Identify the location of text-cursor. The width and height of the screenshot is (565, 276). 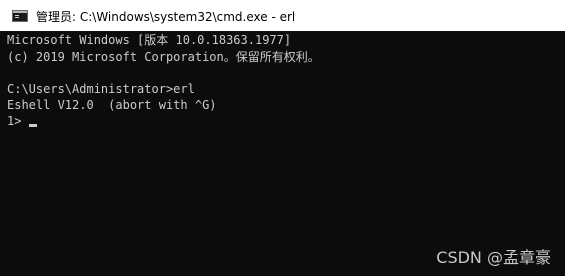
(32, 125).